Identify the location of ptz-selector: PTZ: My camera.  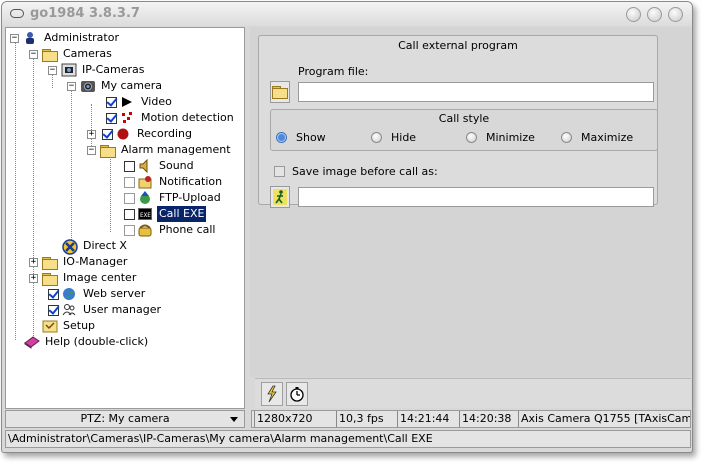
(125, 419).